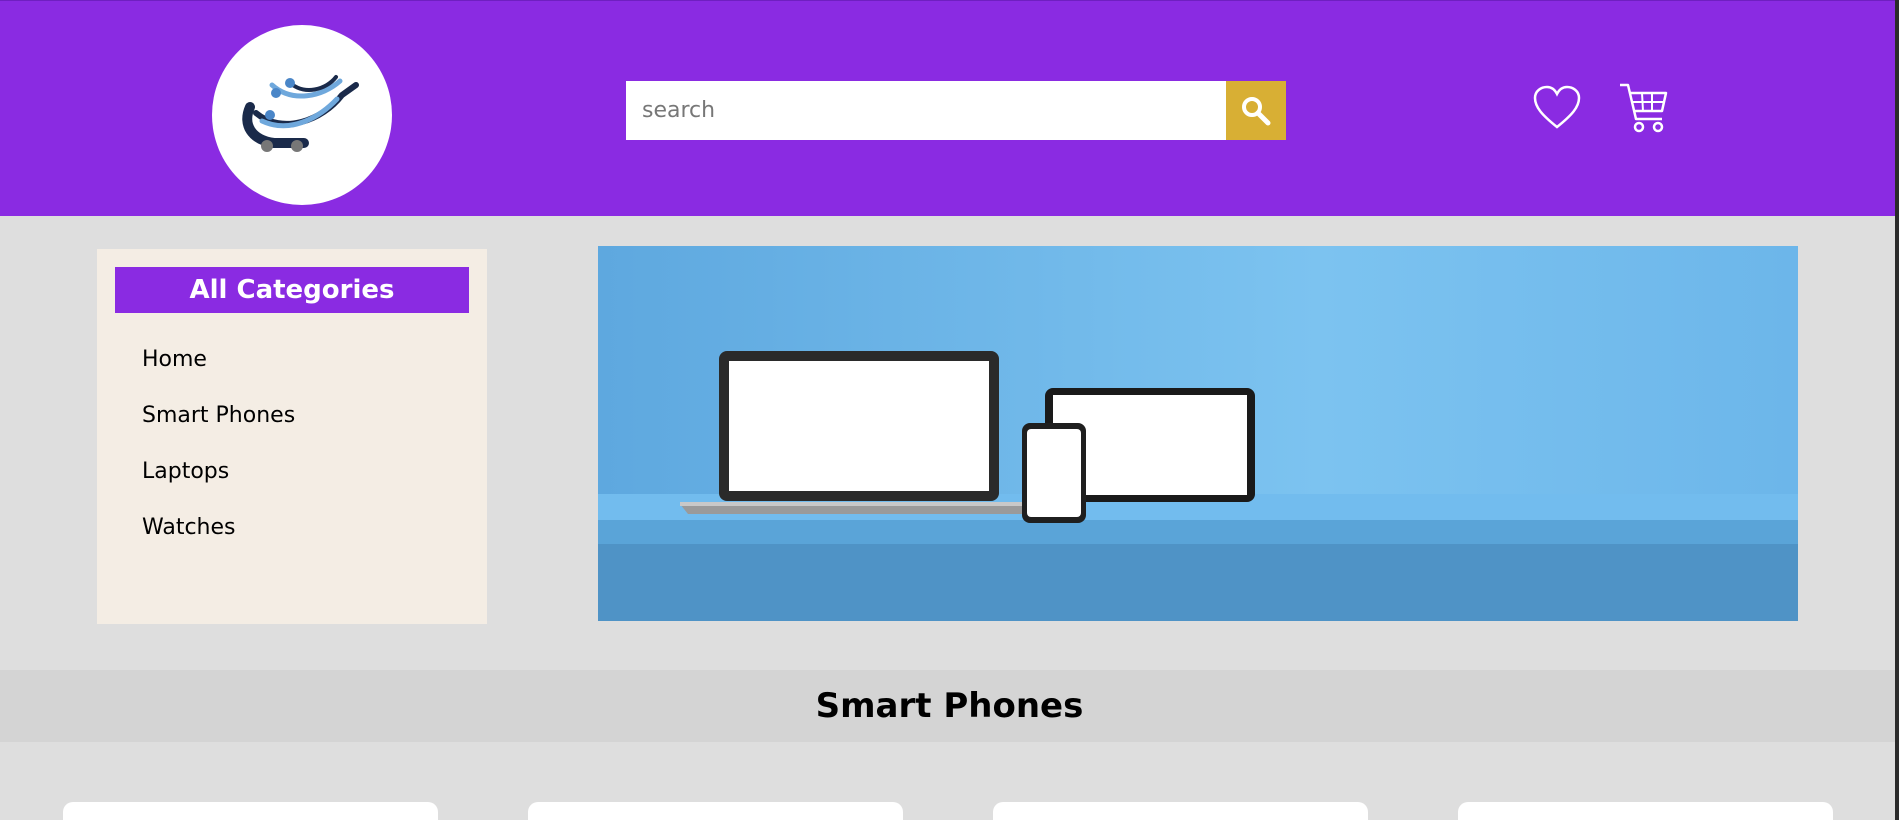 Image resolution: width=1899 pixels, height=820 pixels. Describe the element at coordinates (218, 541) in the screenshot. I see `category-item-watches: Watches` at that location.